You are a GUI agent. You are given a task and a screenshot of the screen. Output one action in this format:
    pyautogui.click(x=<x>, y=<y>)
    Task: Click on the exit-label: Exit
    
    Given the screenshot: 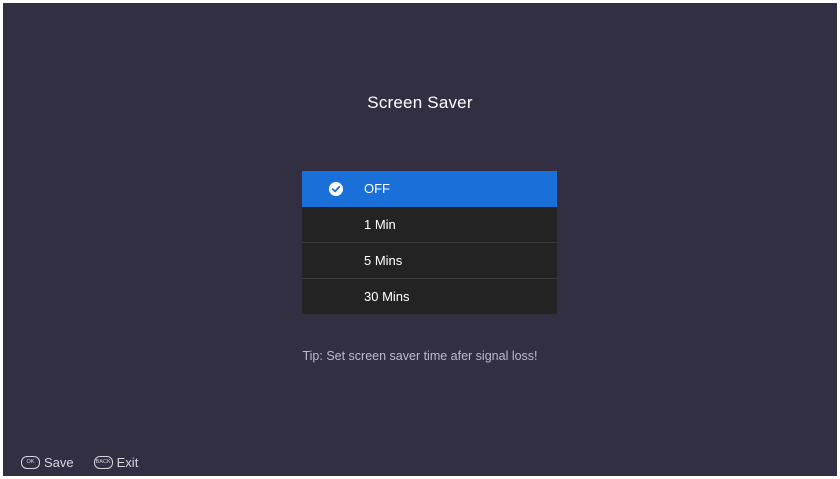 What is the action you would take?
    pyautogui.click(x=127, y=462)
    